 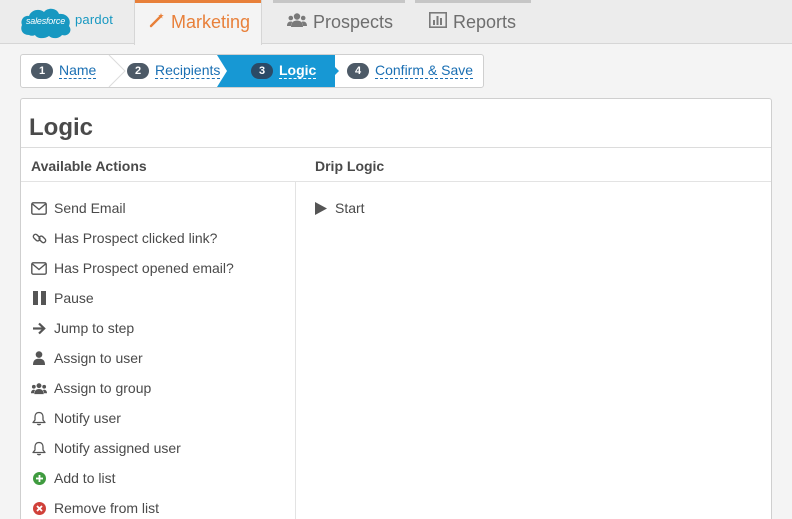 I want to click on pause-icon, so click(x=39, y=298).